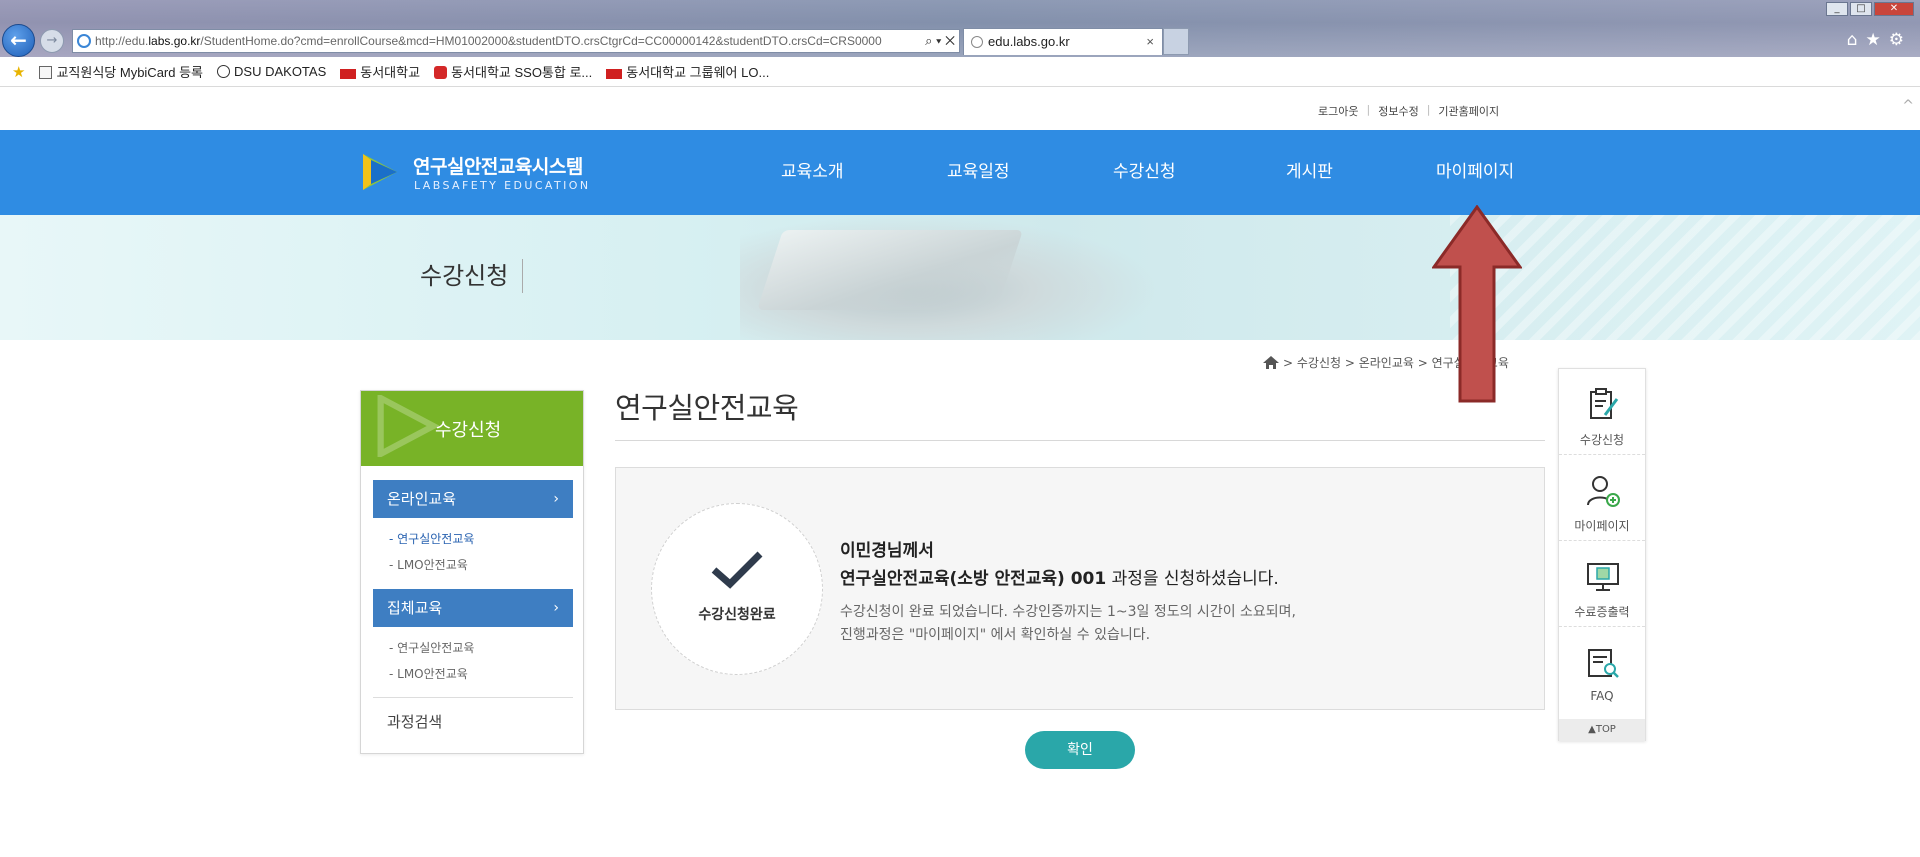  What do you see at coordinates (472, 276) in the screenshot?
I see `banner-title: 수강신청` at bounding box center [472, 276].